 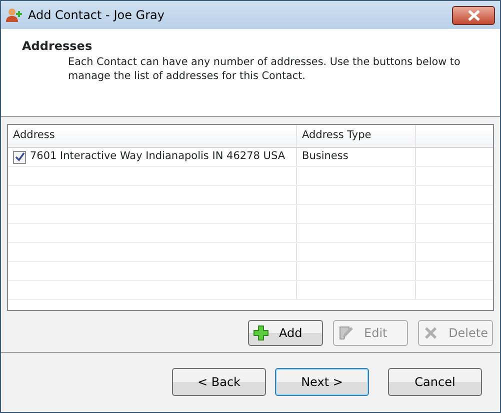 What do you see at coordinates (322, 382) in the screenshot?
I see `wizard-button: Next >` at bounding box center [322, 382].